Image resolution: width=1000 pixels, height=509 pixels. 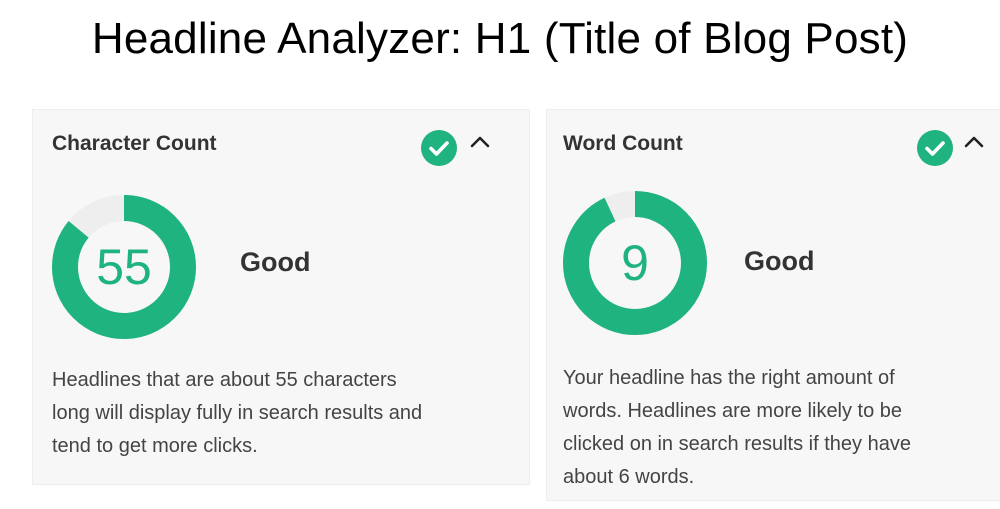 What do you see at coordinates (155, 446) in the screenshot?
I see `description-line: tend to get more clicks.` at bounding box center [155, 446].